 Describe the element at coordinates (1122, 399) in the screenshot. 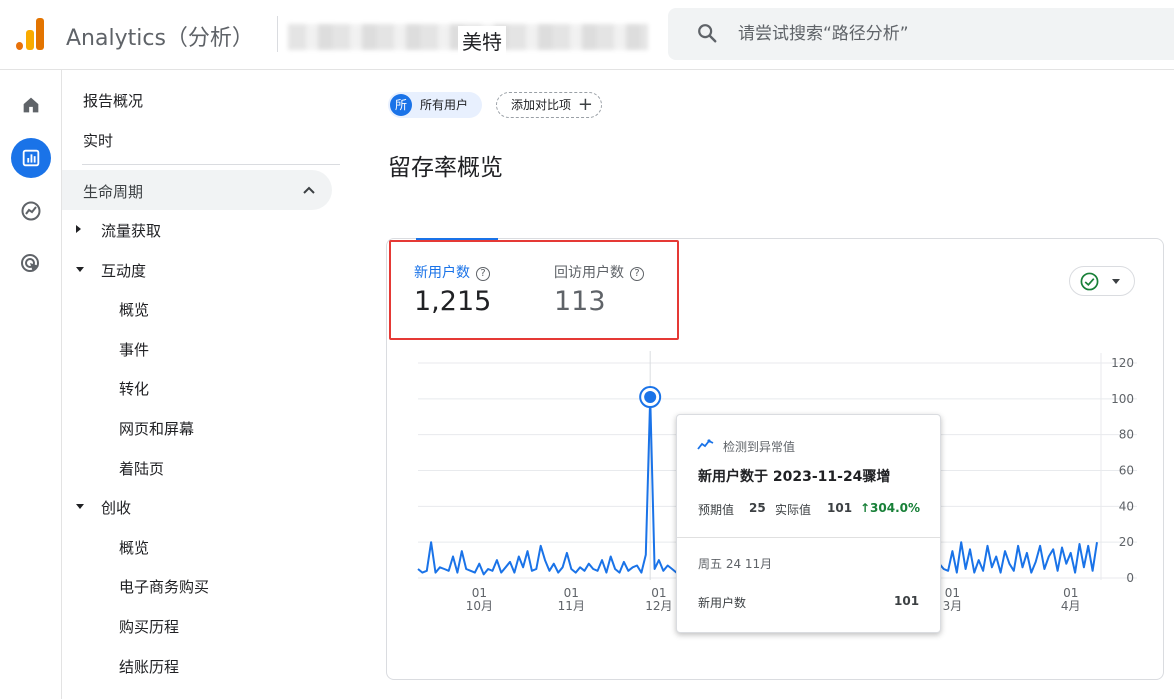

I see `y-tick-label: 100` at that location.